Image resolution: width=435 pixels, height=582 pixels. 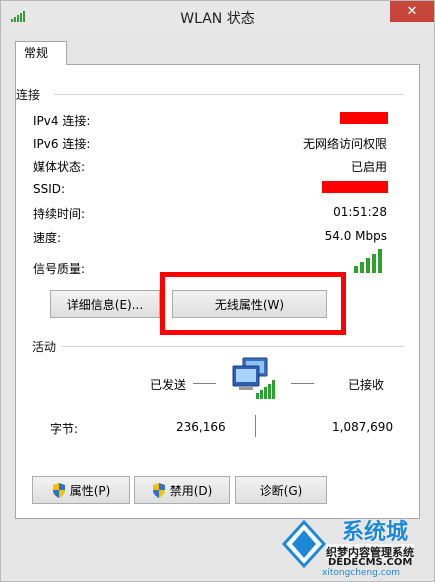 I want to click on close-button: ✕, so click(x=412, y=11).